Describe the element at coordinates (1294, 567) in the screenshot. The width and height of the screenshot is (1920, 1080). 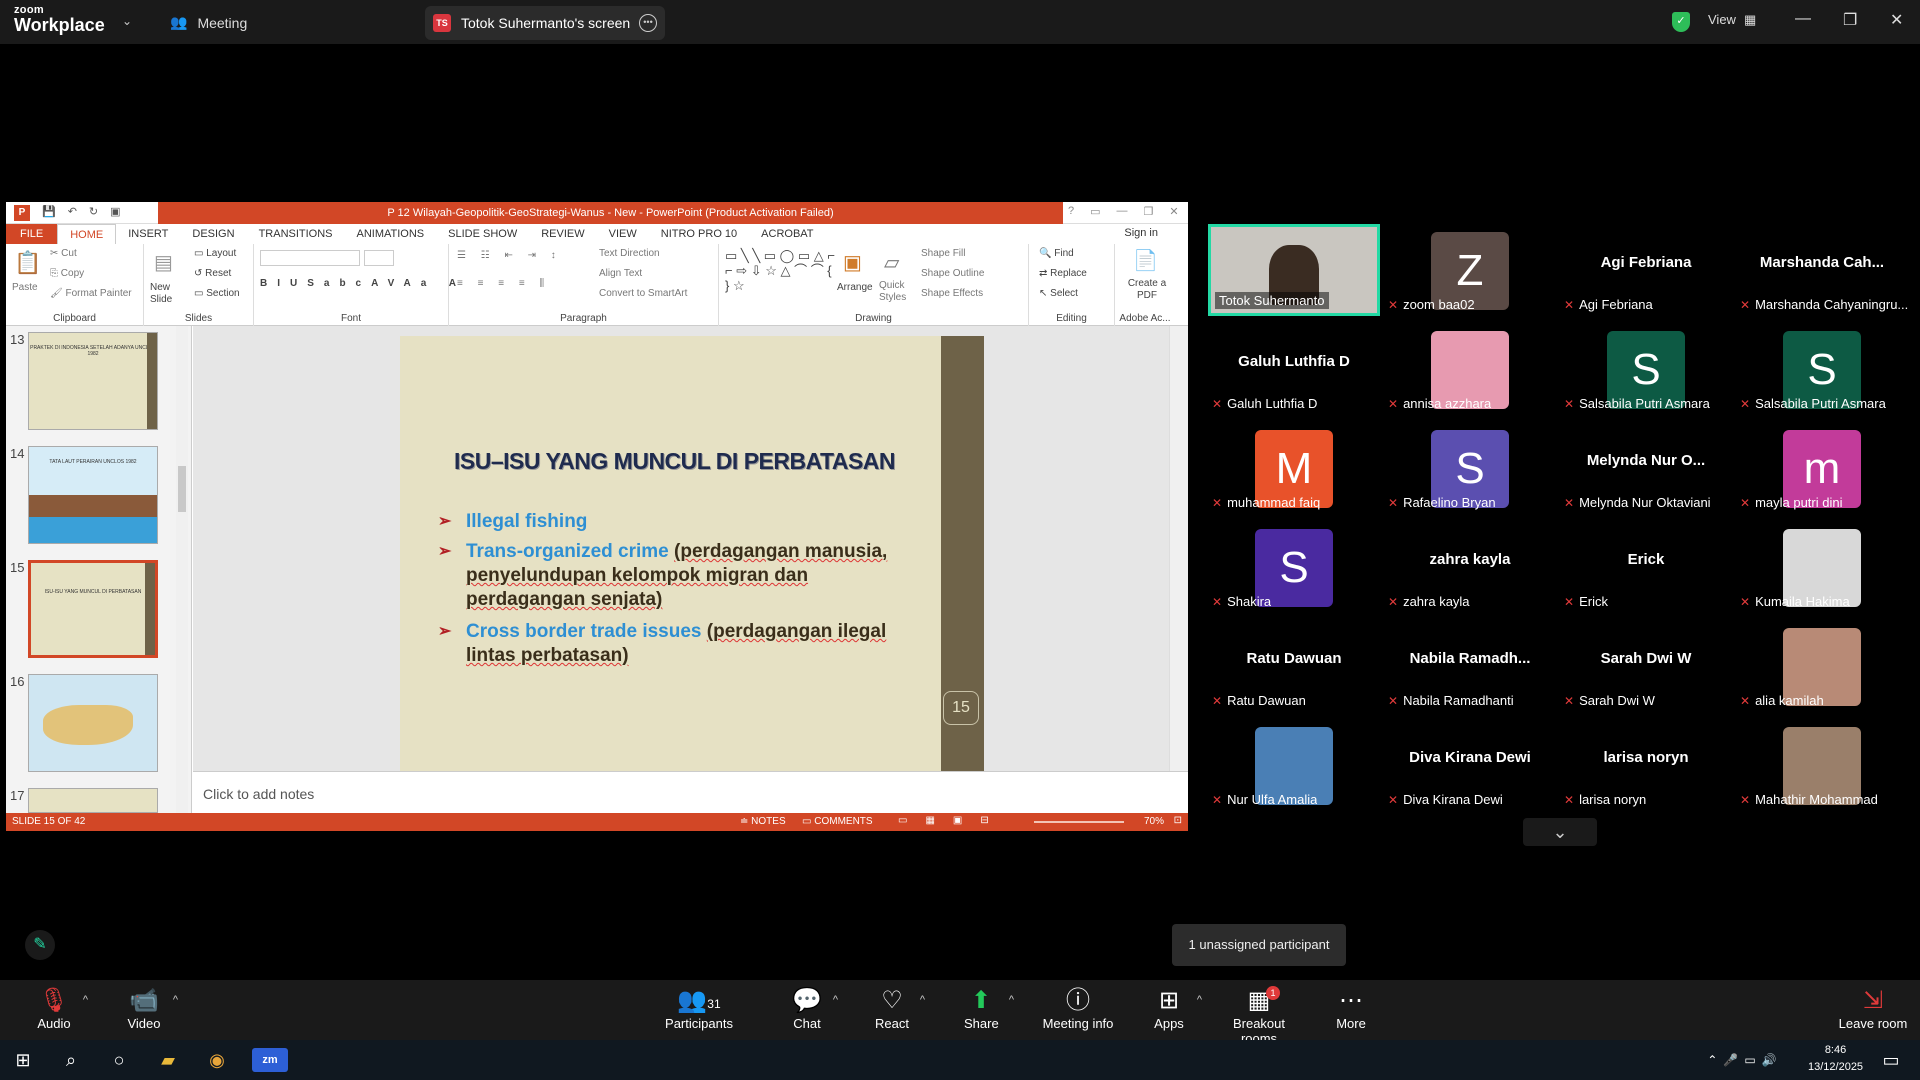
I see `participant-tile: S ✕ Shakira` at that location.